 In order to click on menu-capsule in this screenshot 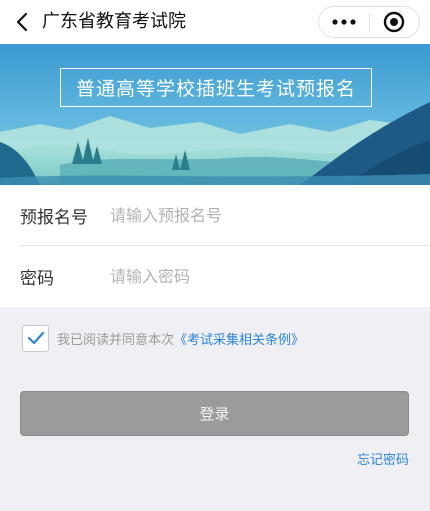, I will do `click(369, 22)`.